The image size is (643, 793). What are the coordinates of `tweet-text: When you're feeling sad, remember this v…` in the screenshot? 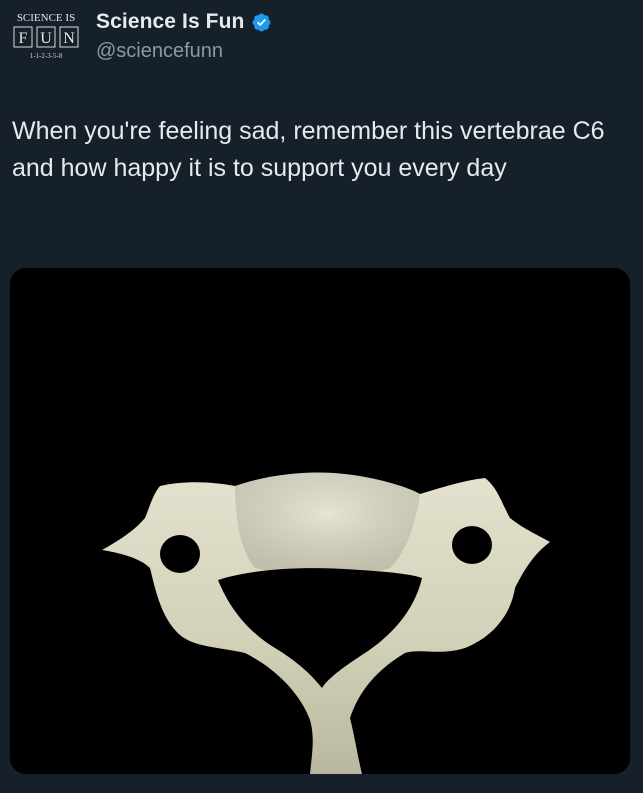 It's located at (308, 149).